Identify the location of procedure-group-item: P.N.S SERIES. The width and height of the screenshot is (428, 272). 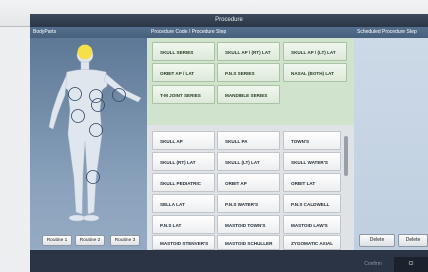
(248, 72).